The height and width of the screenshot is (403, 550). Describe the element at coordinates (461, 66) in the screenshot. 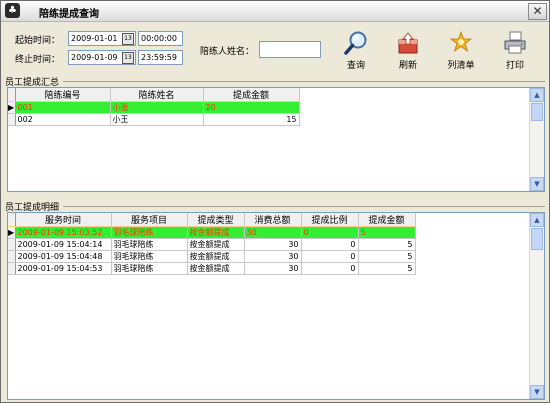

I see `list-detail-label: 列清单` at that location.